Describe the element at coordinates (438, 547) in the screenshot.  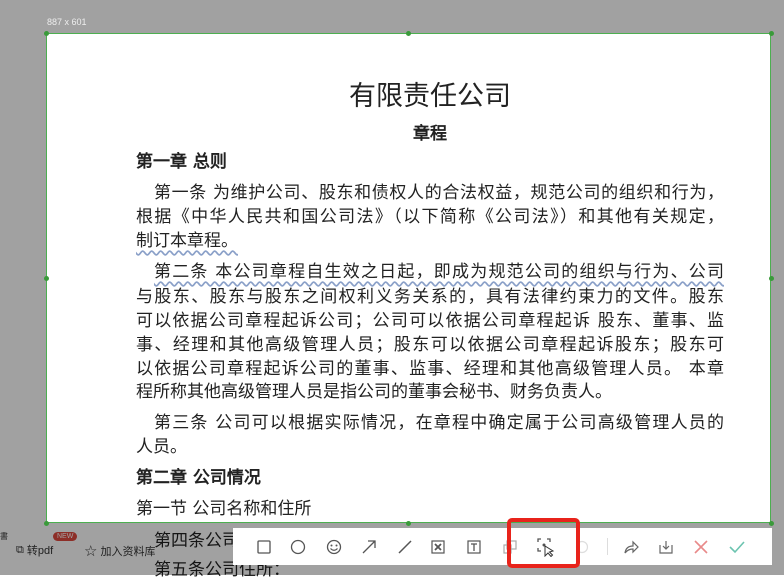
I see `mosaic-icon` at that location.